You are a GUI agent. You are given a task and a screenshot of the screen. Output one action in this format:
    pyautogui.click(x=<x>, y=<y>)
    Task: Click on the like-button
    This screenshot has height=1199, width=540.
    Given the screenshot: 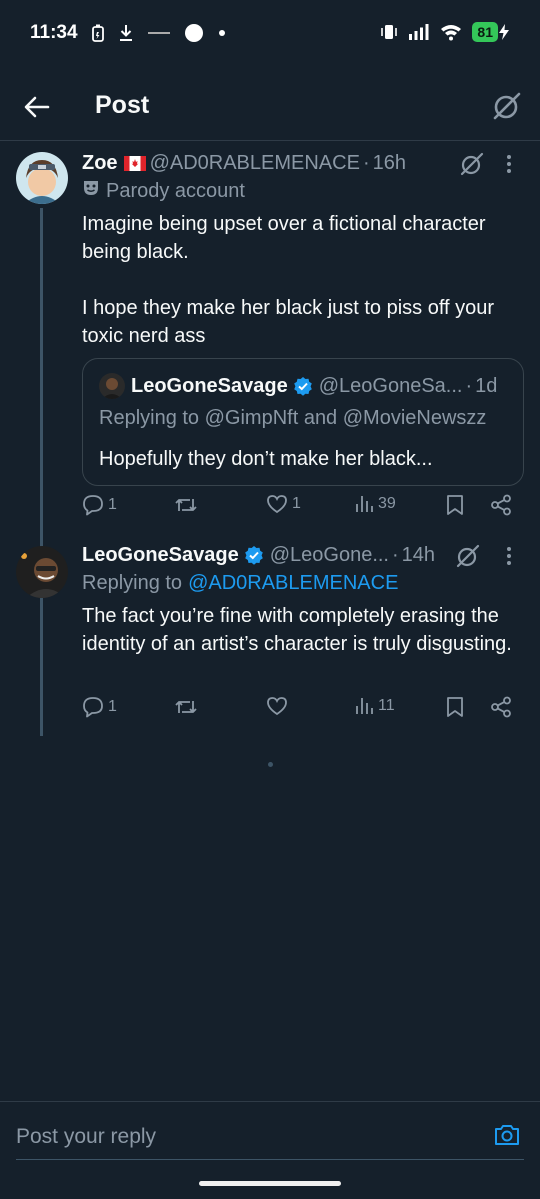 What is the action you would take?
    pyautogui.click(x=279, y=706)
    